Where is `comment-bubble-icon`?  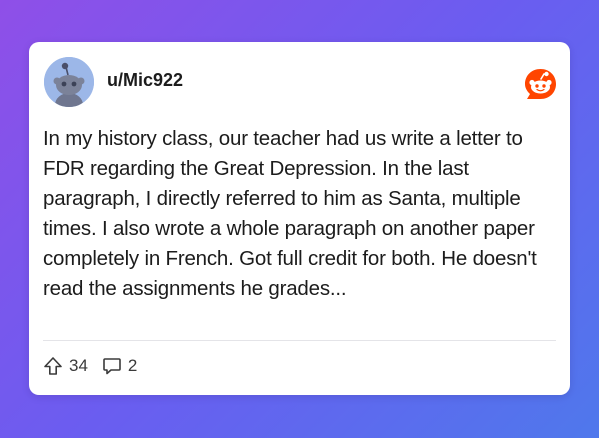 comment-bubble-icon is located at coordinates (112, 366).